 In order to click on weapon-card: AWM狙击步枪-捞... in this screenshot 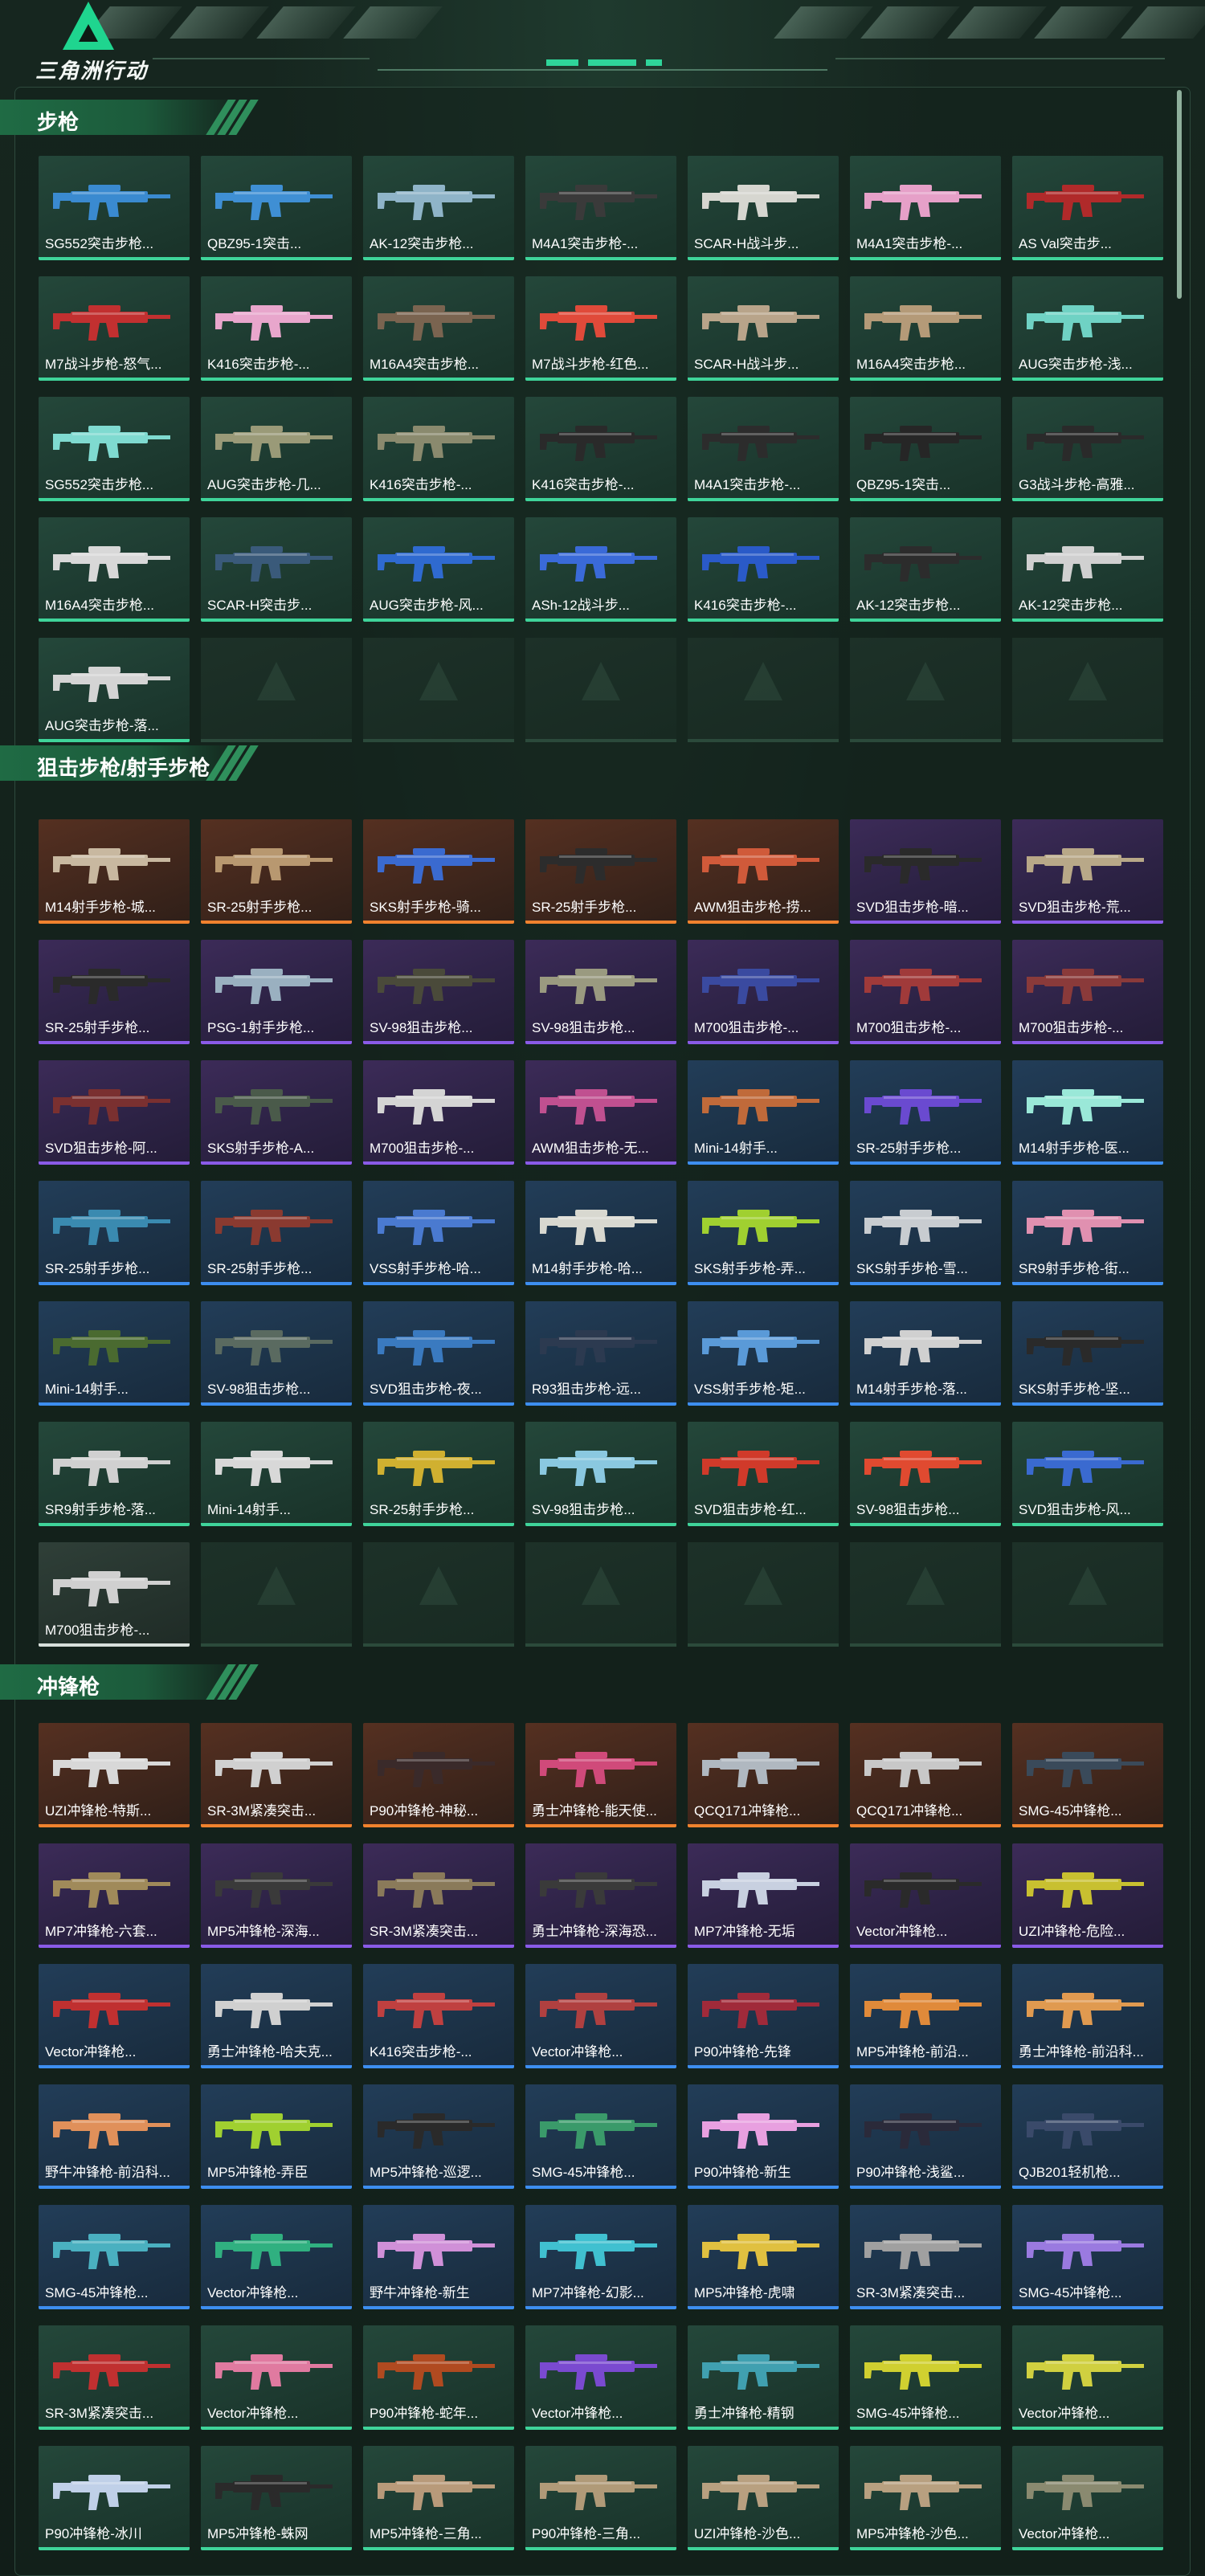, I will do `click(763, 871)`.